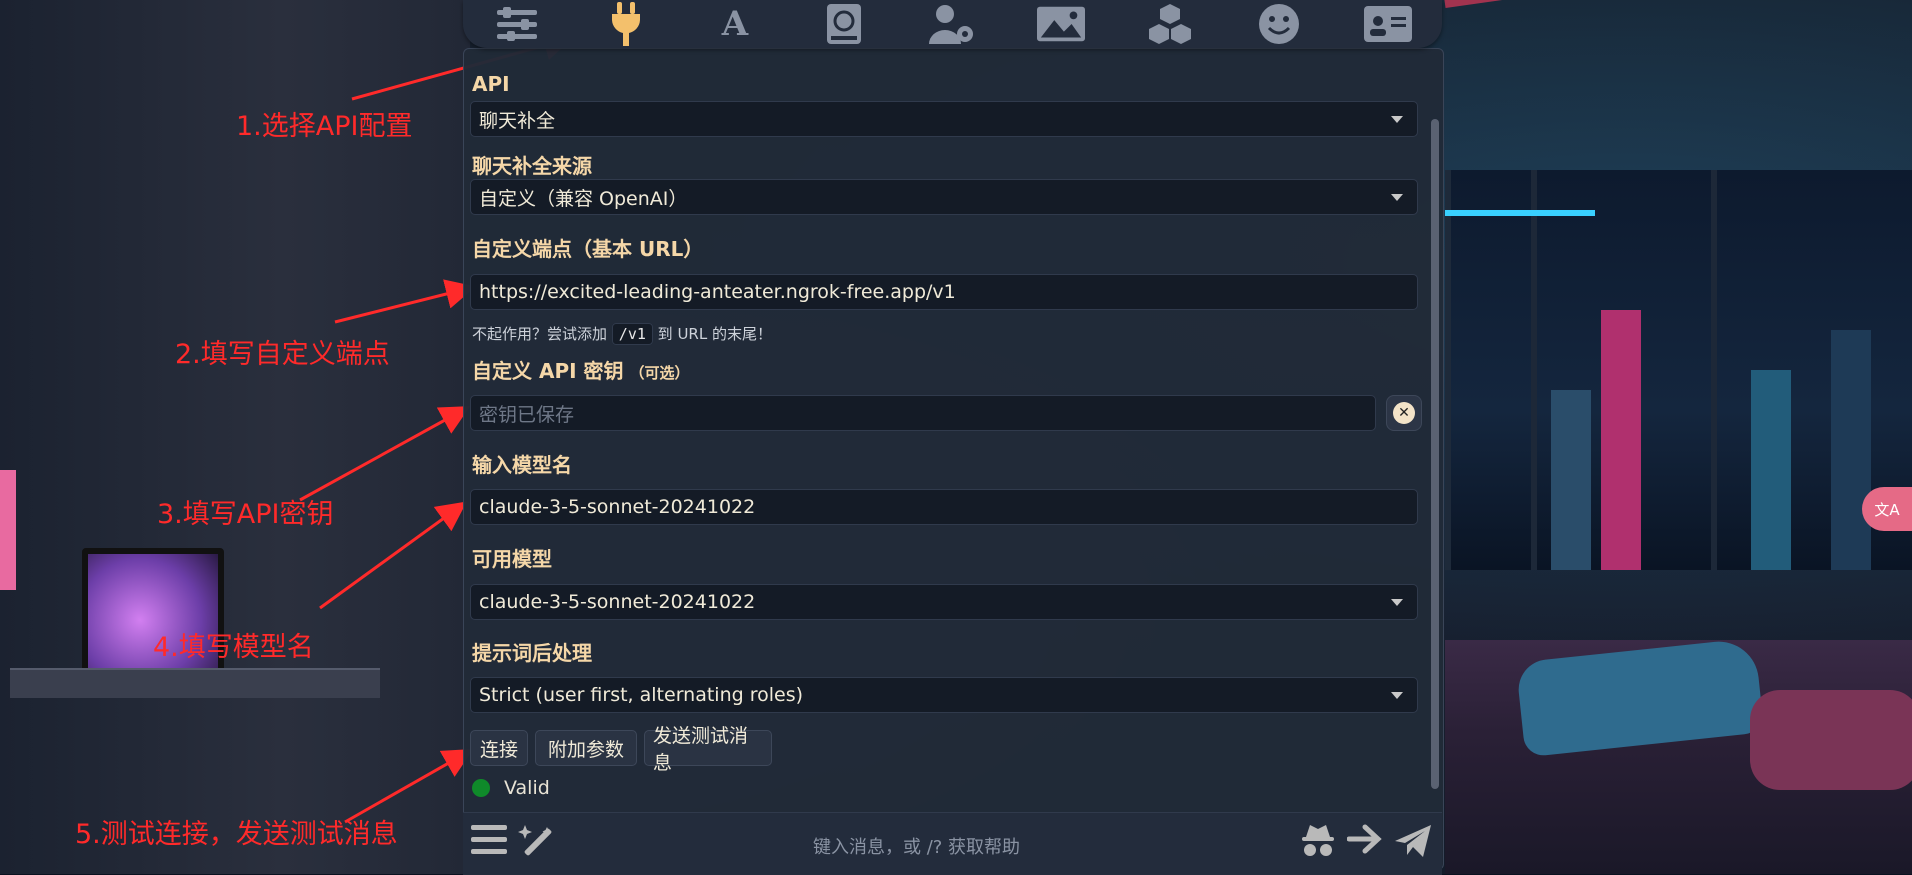 The width and height of the screenshot is (1912, 875). I want to click on clear-key-button: ✕, so click(1404, 413).